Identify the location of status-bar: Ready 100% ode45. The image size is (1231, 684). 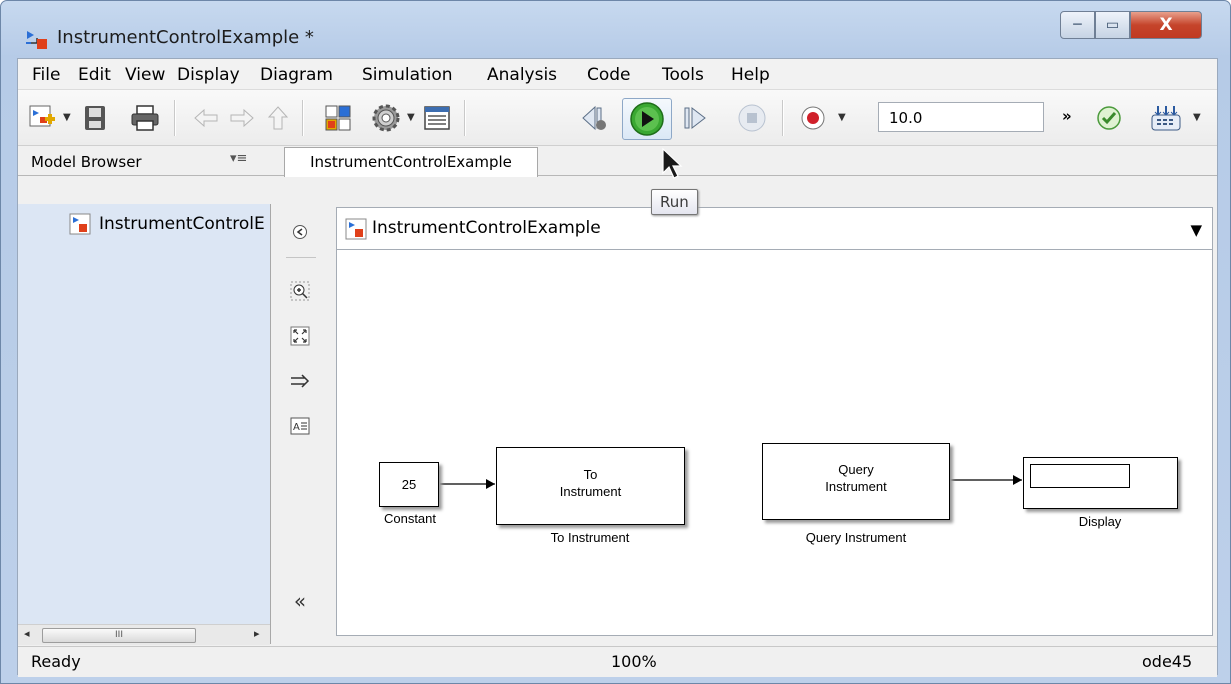
(617, 661).